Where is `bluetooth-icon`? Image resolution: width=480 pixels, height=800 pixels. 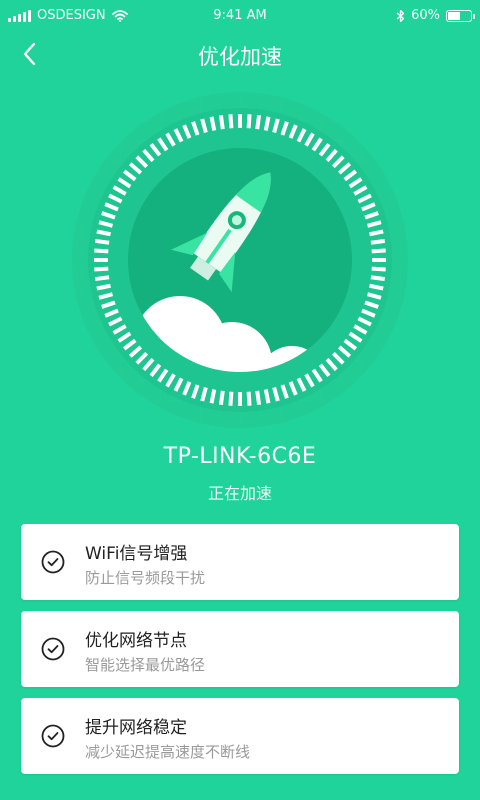
bluetooth-icon is located at coordinates (400, 15).